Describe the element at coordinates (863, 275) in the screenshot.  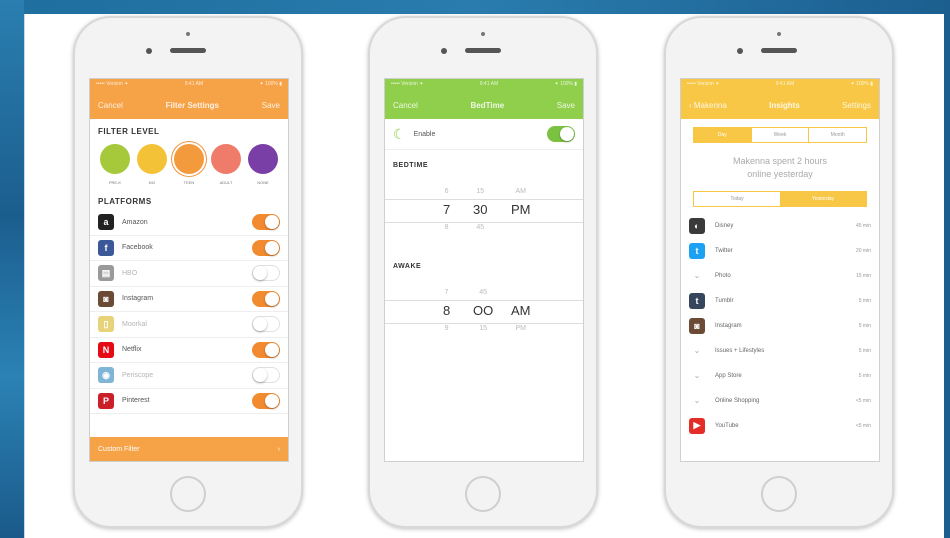
I see `usage-time: 15 min` at that location.